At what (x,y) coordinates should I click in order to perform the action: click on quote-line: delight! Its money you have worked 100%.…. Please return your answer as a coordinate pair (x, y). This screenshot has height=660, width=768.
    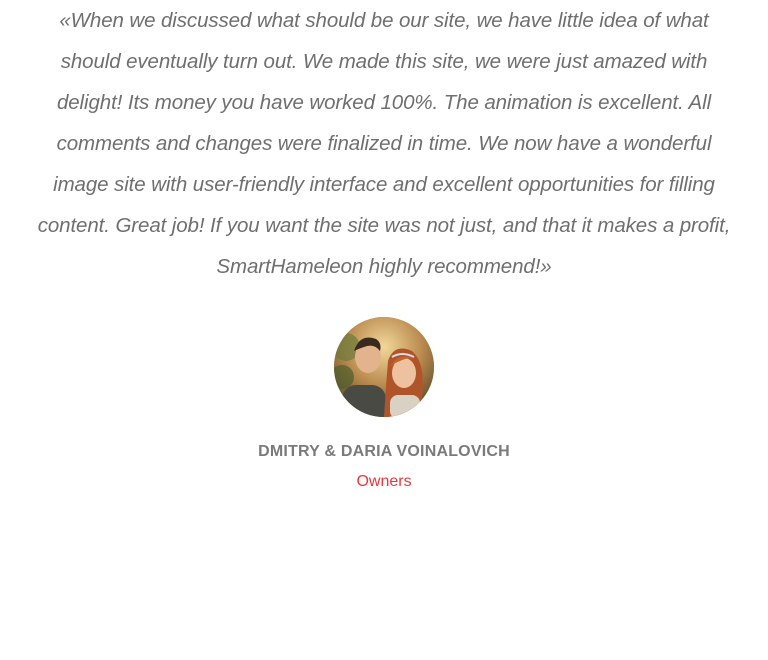
    Looking at the image, I should click on (384, 102).